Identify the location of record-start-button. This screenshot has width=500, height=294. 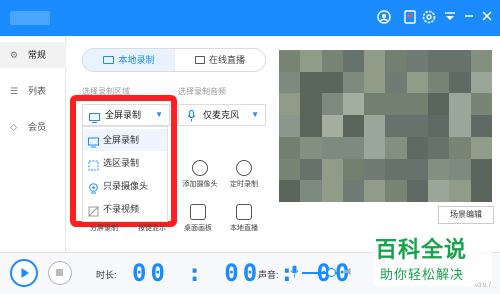
(24, 273).